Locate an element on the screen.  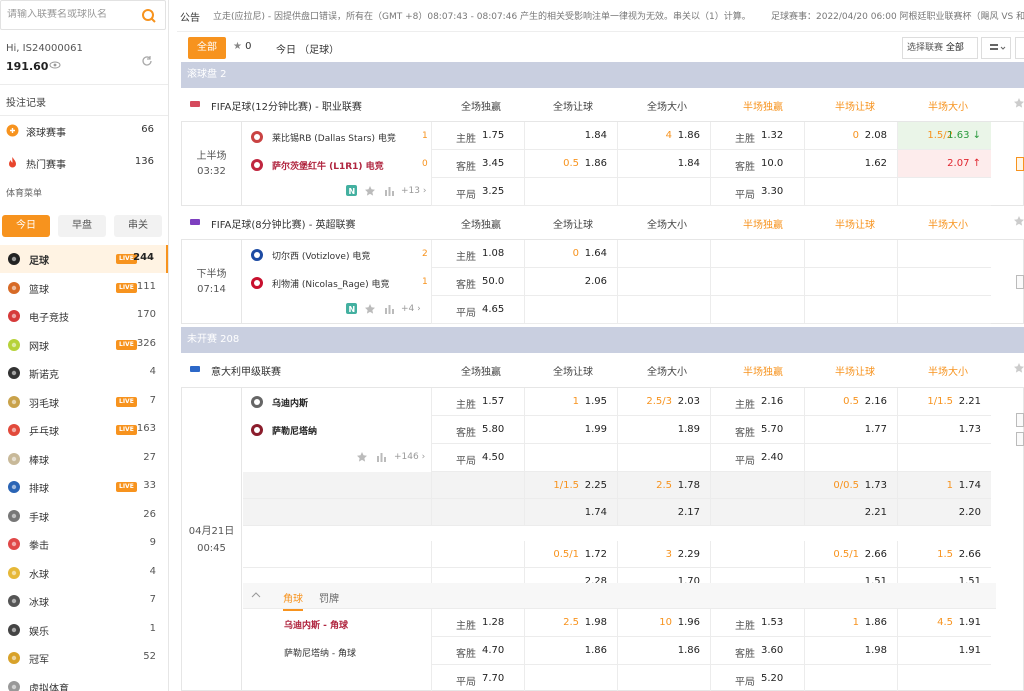
odds-cell: 平局 4.50 is located at coordinates (477, 458).